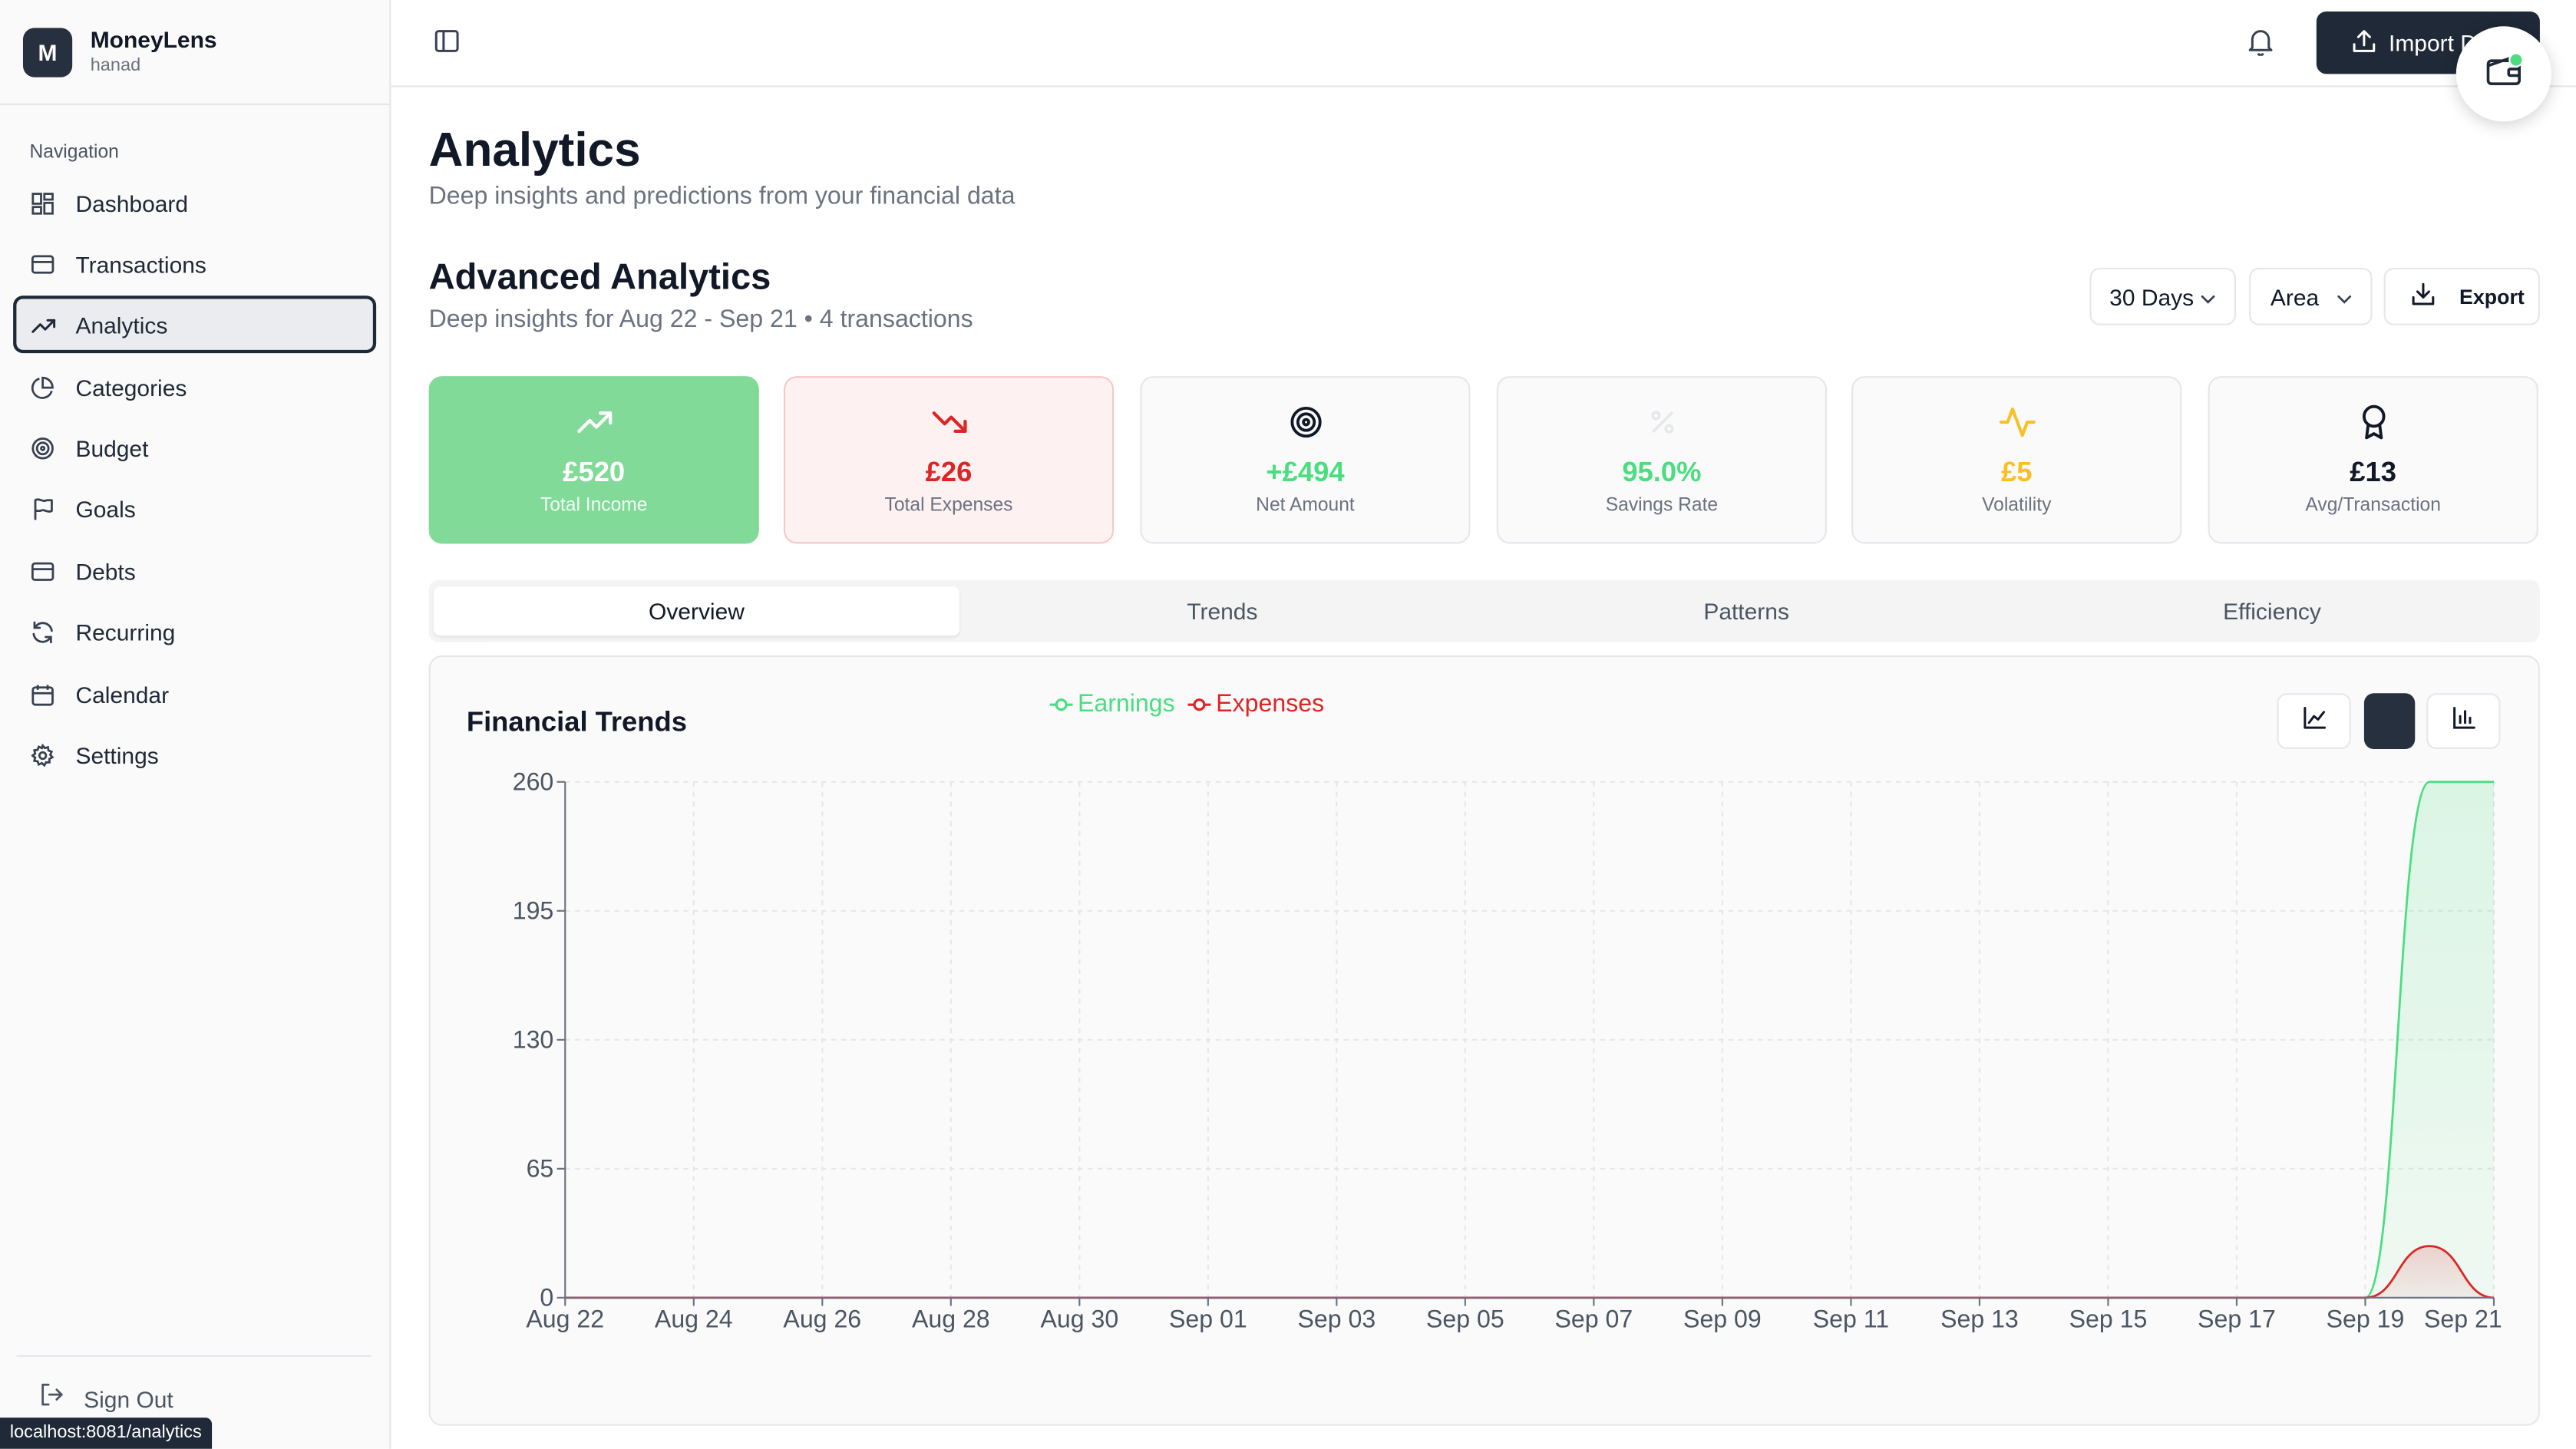 This screenshot has height=1449, width=2576. Describe the element at coordinates (1199, 704) in the screenshot. I see `legend-marker-expenses` at that location.